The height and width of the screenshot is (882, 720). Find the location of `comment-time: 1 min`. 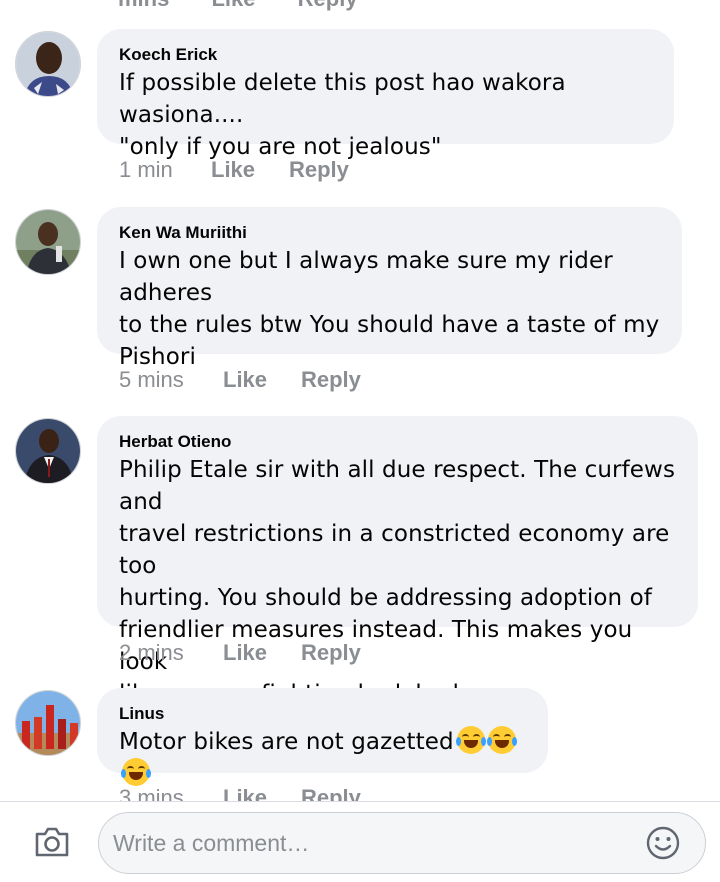

comment-time: 1 min is located at coordinates (165, 170).